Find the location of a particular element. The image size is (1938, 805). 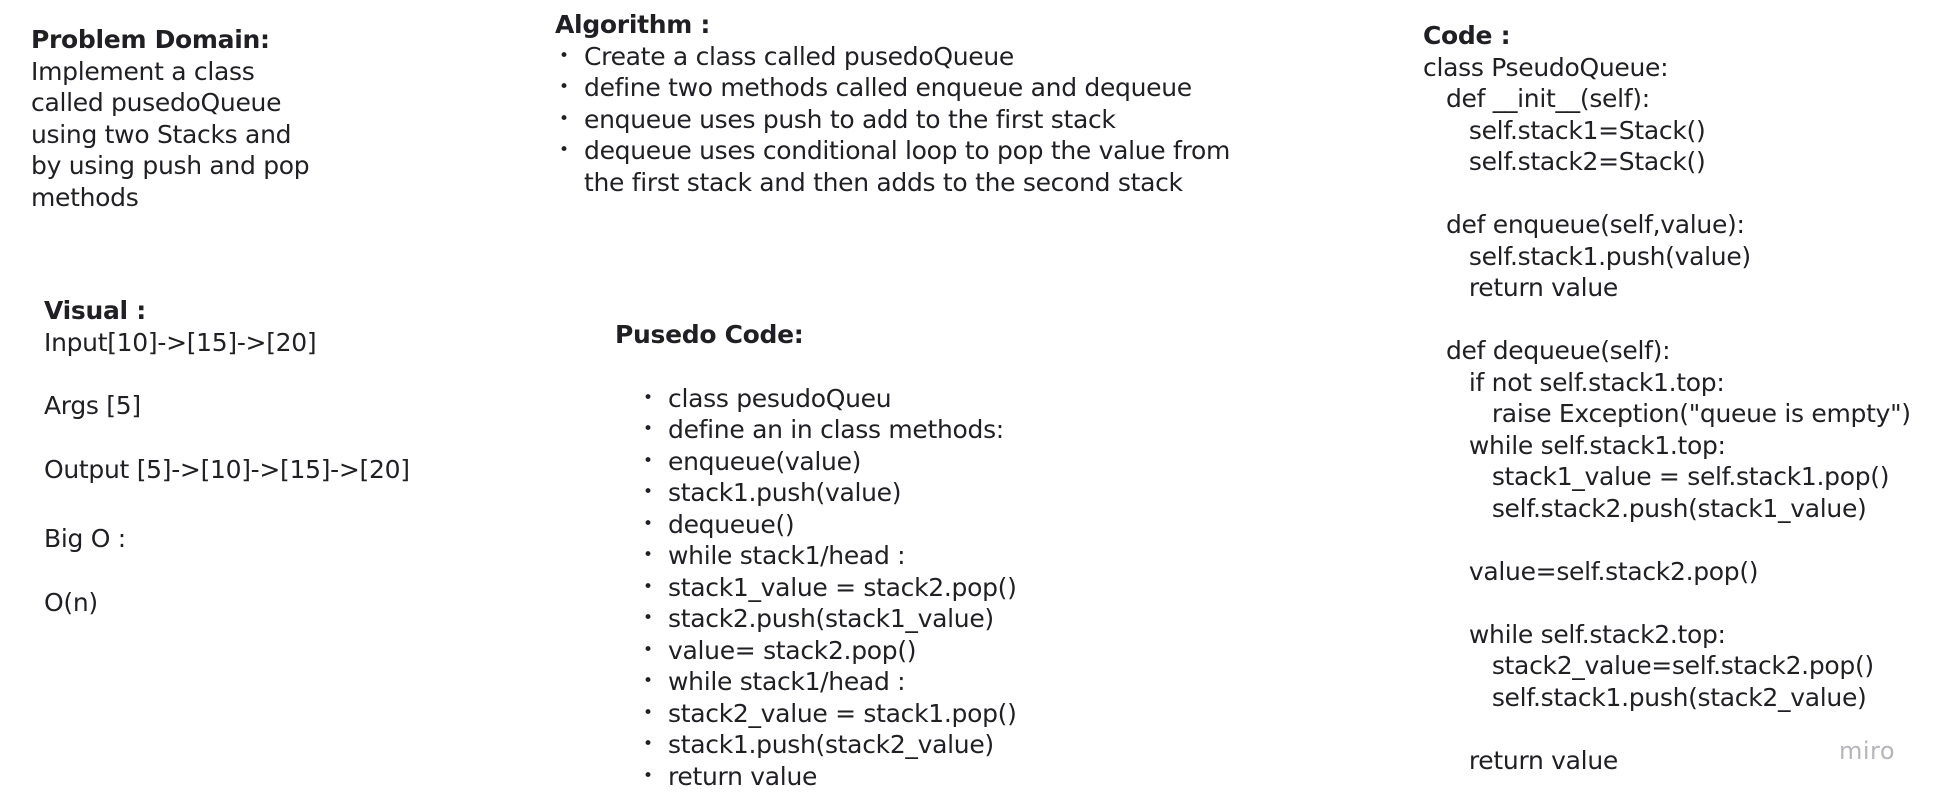

pseudo-code-item: stack1.push(value) is located at coordinates (907, 493).